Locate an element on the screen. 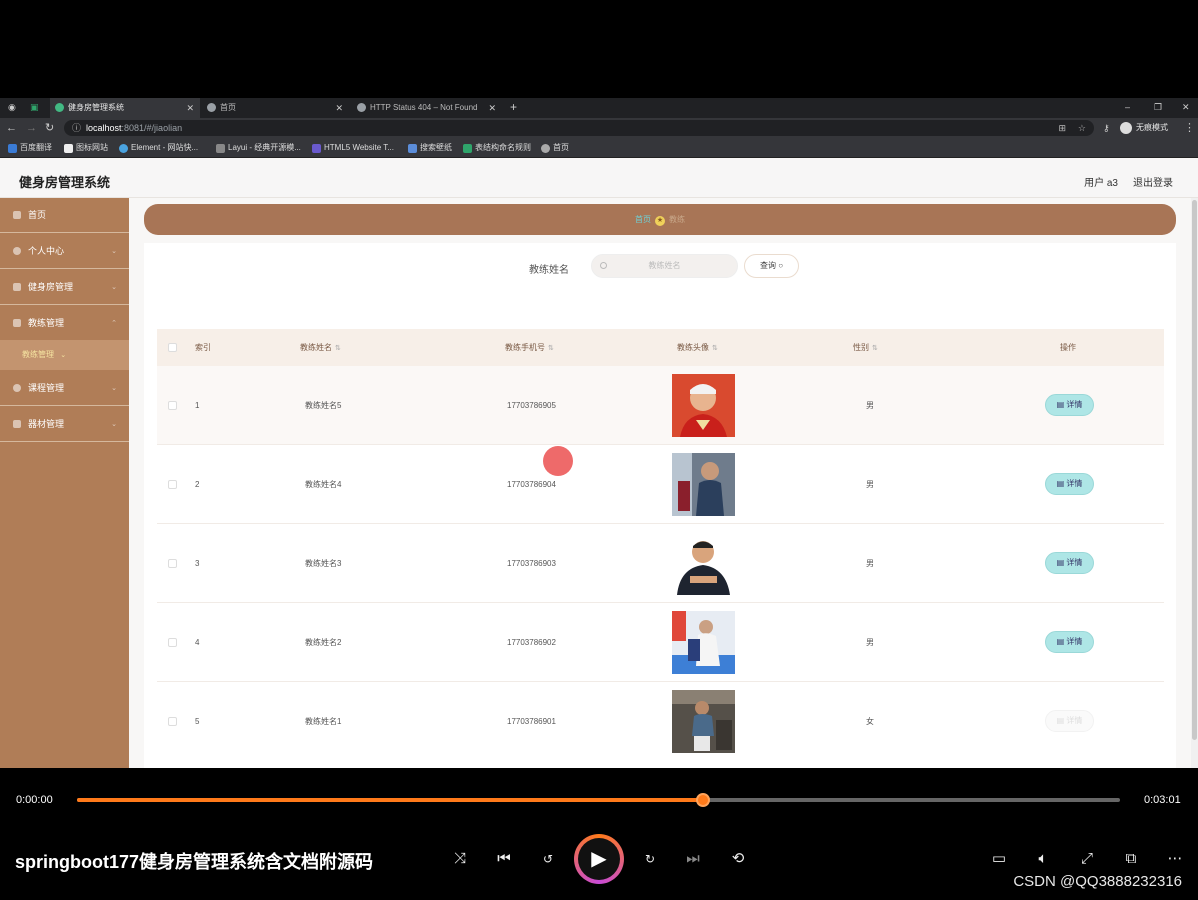 This screenshot has height=900, width=1198. logout-button: 退出登录 is located at coordinates (1153, 181).